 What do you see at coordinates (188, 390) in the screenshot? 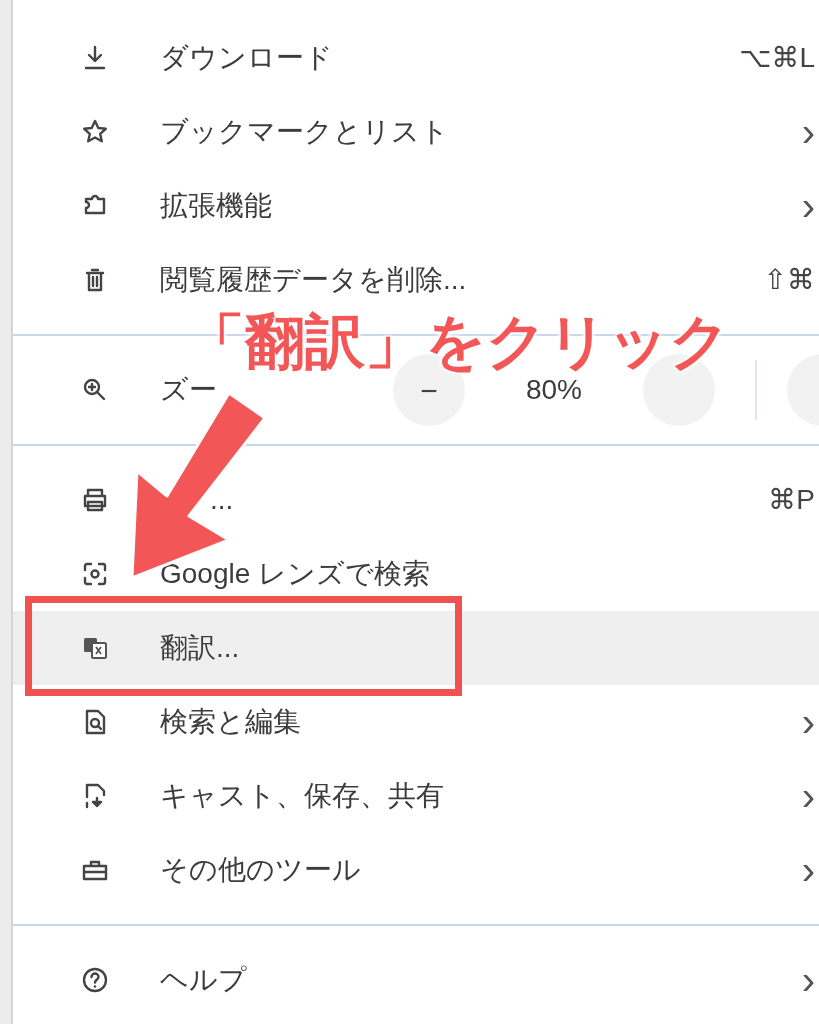
I see `menu-item-label: ズー` at bounding box center [188, 390].